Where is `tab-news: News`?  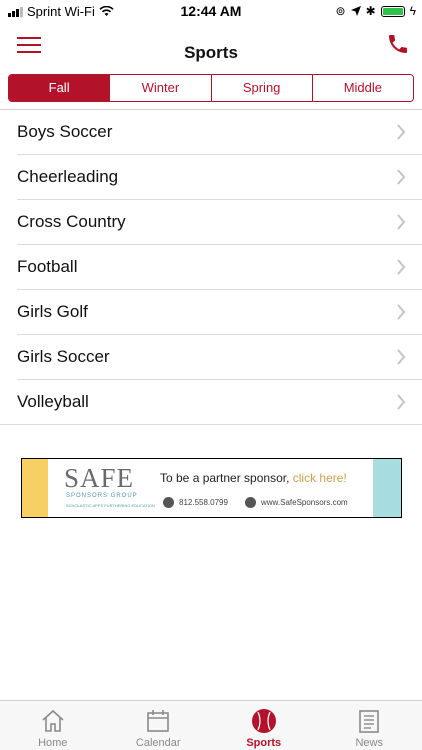
tab-news: News is located at coordinates (369, 725).